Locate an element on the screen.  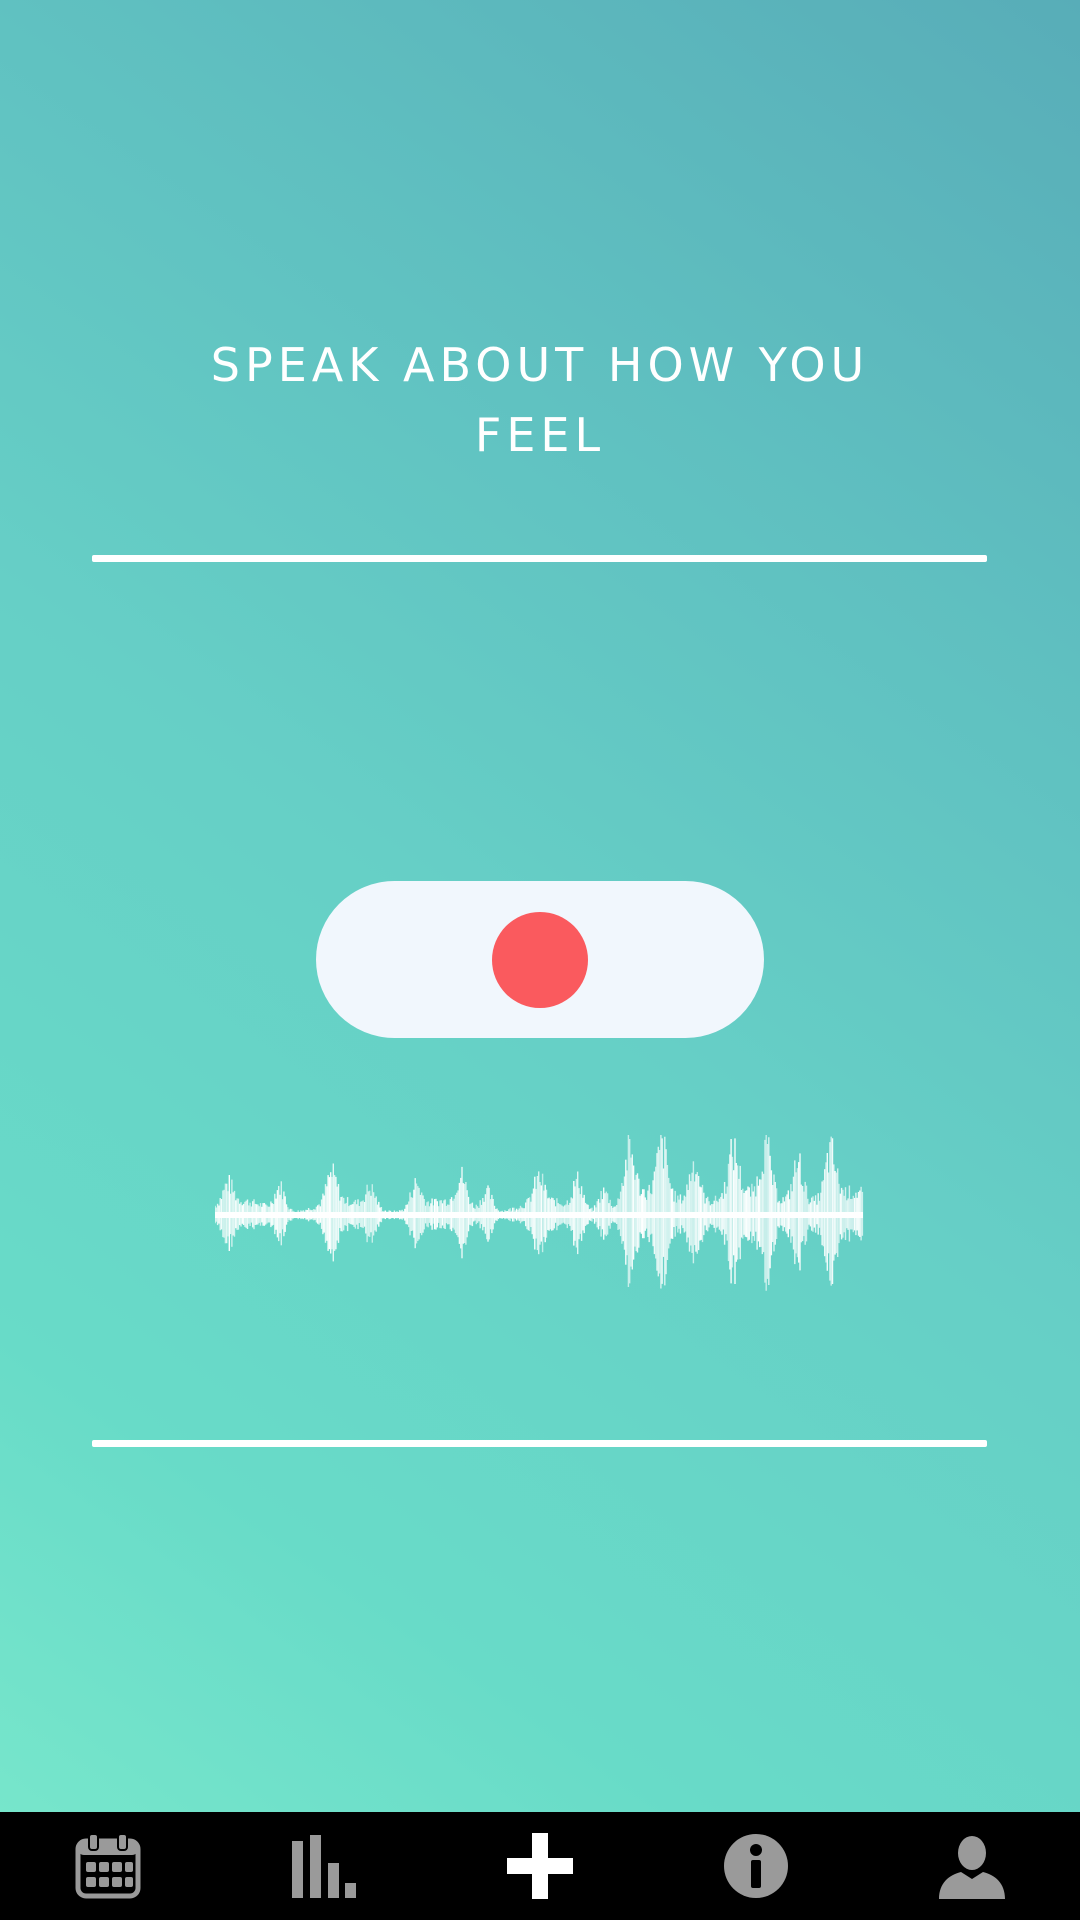
audio-waveform is located at coordinates (539, 1213).